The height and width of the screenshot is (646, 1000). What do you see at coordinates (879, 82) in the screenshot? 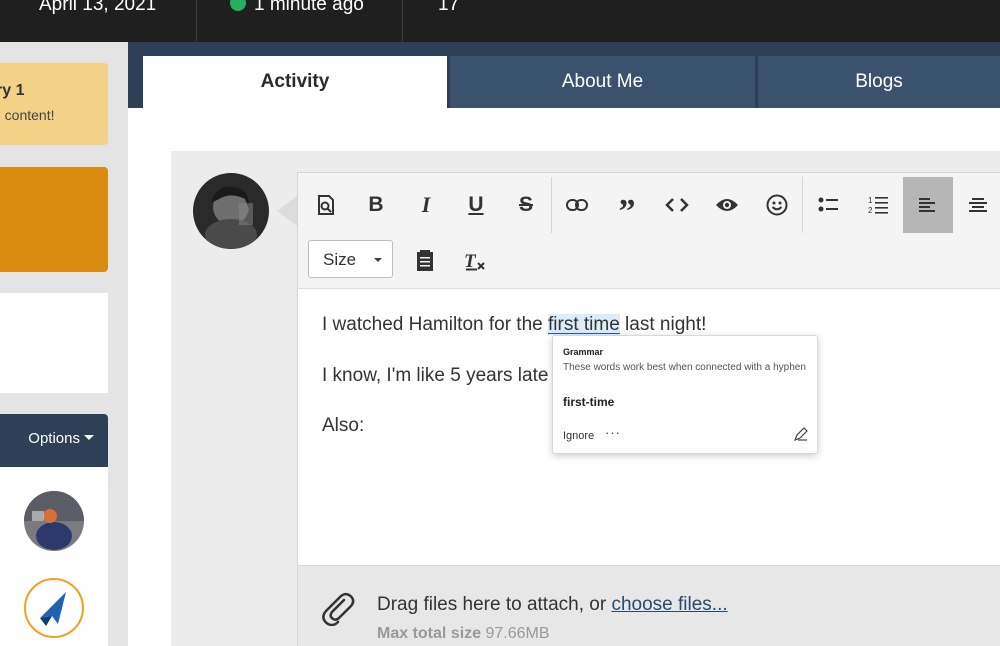
I see `tab-blogs: Blogs` at bounding box center [879, 82].